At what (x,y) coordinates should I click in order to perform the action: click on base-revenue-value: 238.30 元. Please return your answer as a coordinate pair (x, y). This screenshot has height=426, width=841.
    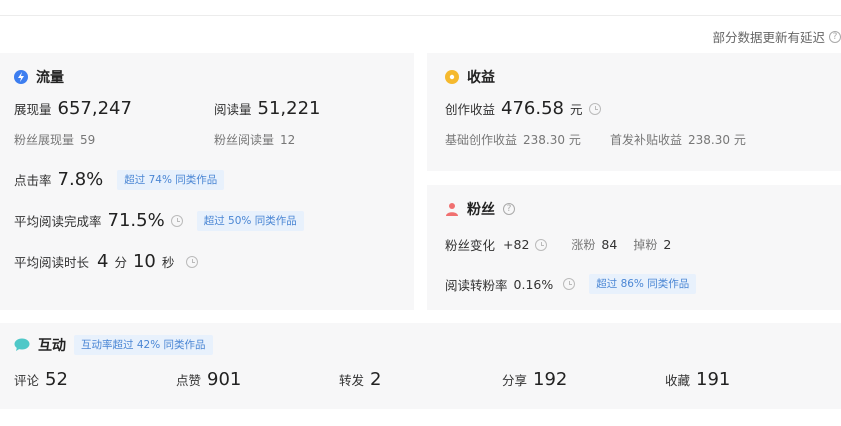
    Looking at the image, I should click on (552, 140).